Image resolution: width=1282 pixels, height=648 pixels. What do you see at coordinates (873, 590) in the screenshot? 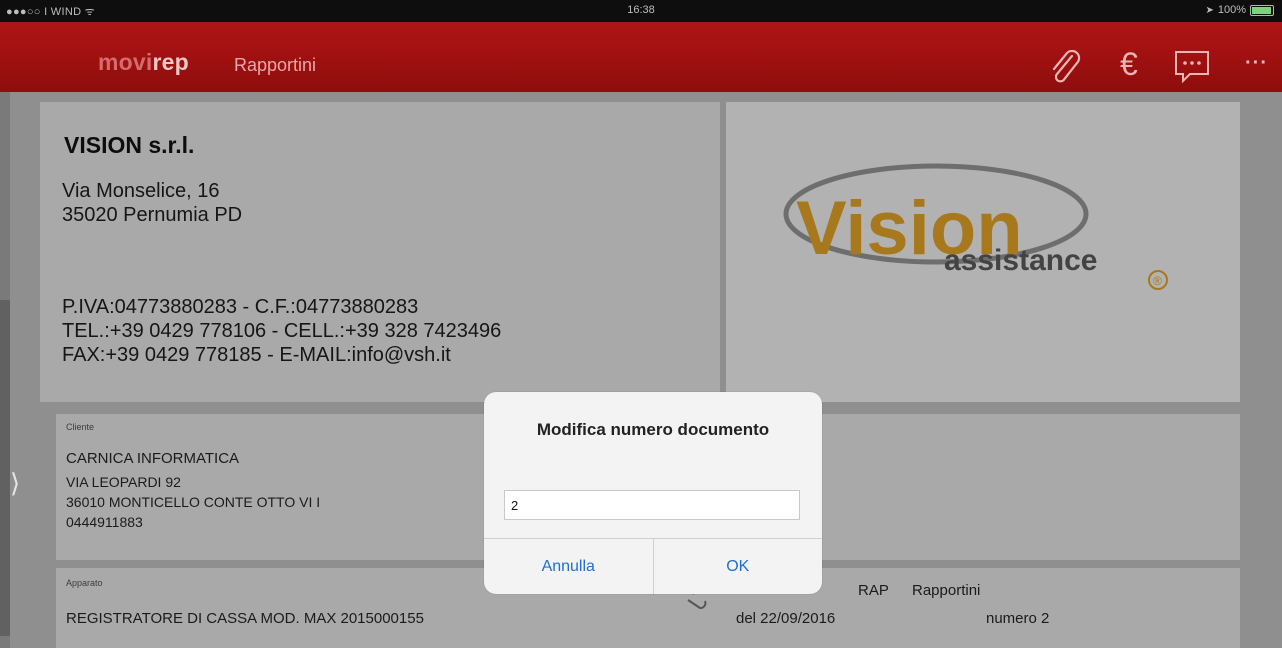
I see `doc-type-code: RAP` at bounding box center [873, 590].